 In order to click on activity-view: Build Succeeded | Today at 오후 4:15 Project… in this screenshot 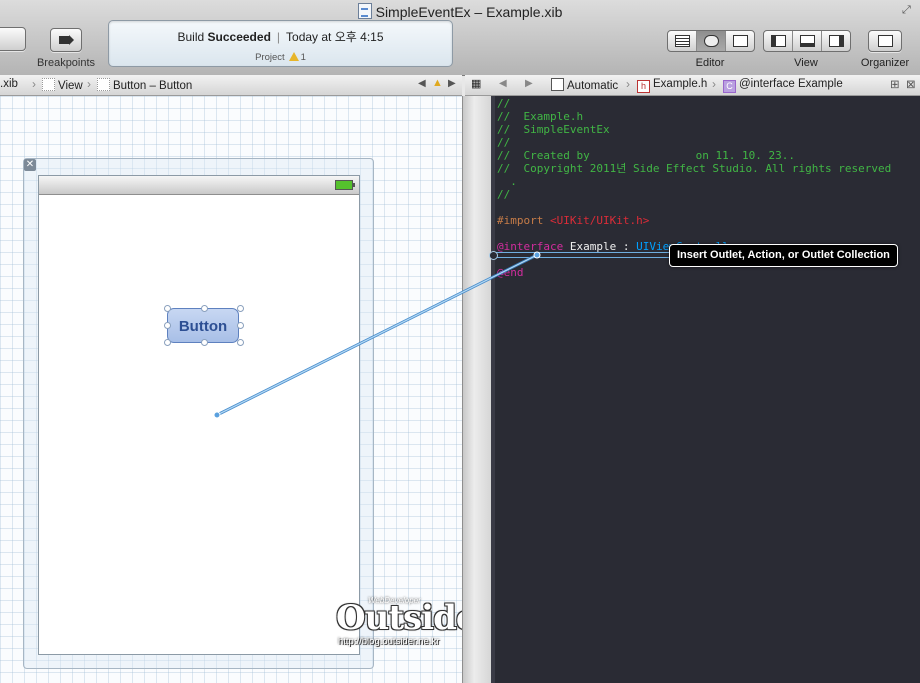, I will do `click(280, 43)`.